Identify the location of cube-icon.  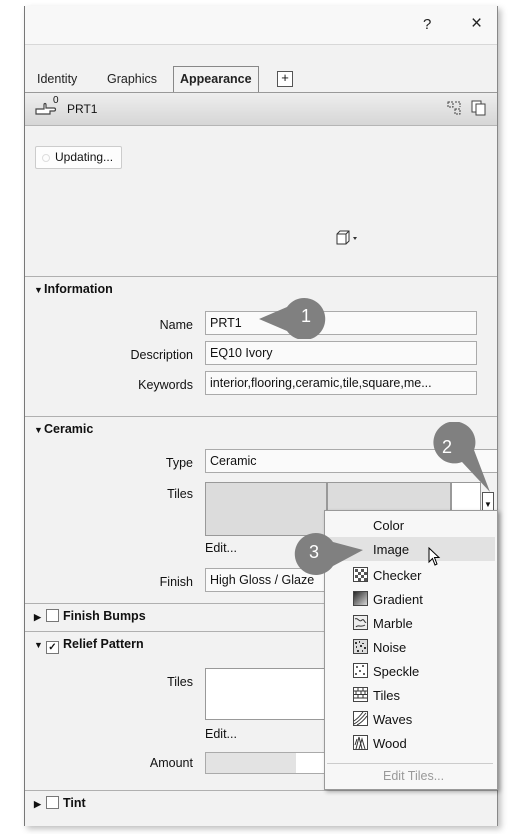
(347, 238).